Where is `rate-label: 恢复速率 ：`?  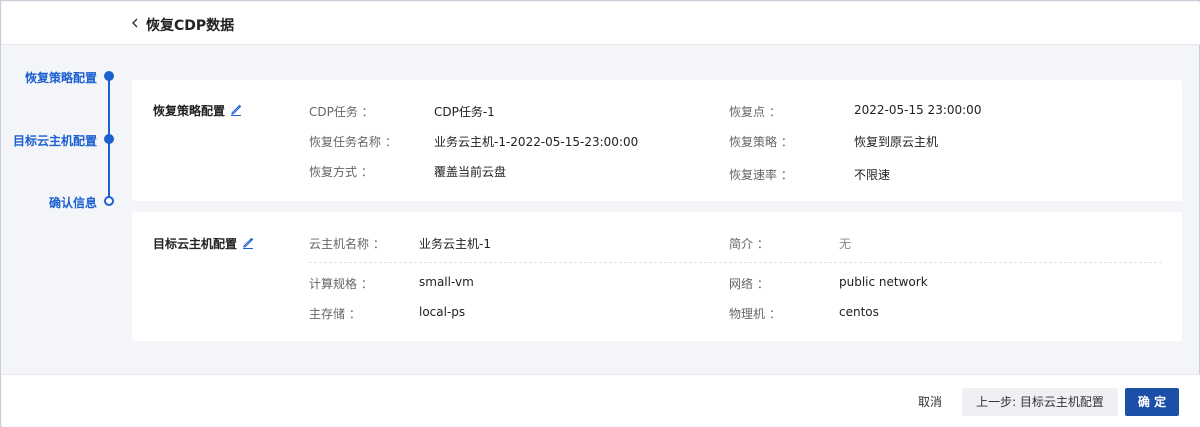
rate-label: 恢复速率 ： is located at coordinates (761, 175).